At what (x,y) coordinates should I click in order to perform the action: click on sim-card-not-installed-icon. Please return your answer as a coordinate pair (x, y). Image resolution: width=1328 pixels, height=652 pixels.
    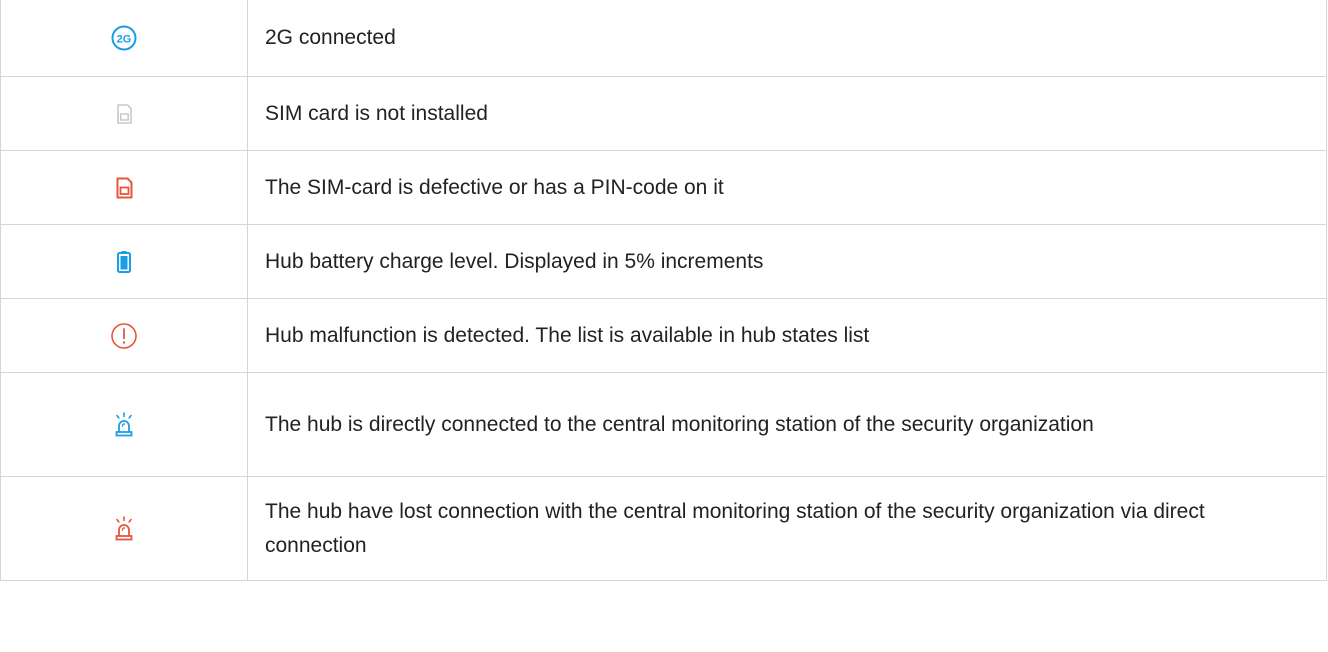
    Looking at the image, I should click on (124, 114).